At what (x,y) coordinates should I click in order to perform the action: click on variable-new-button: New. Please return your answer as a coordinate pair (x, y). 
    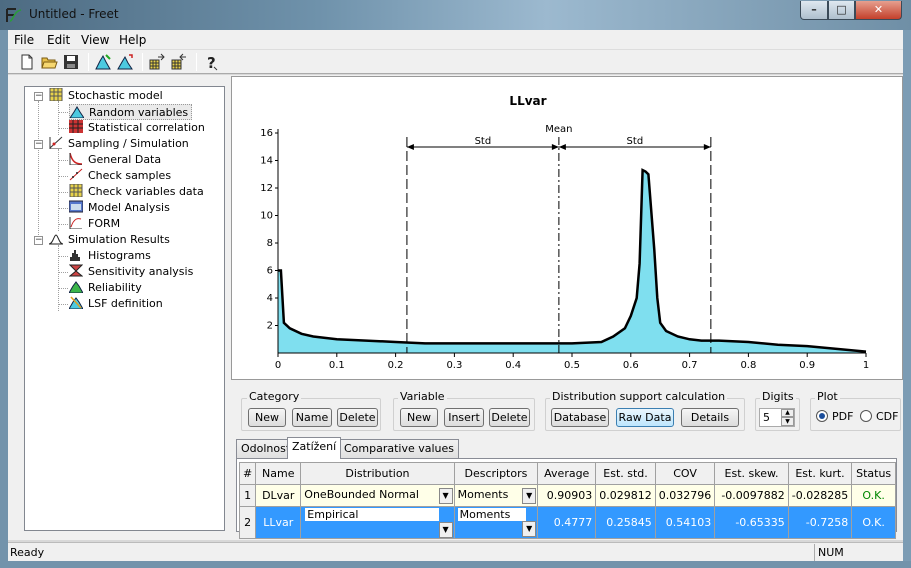
    Looking at the image, I should click on (419, 417).